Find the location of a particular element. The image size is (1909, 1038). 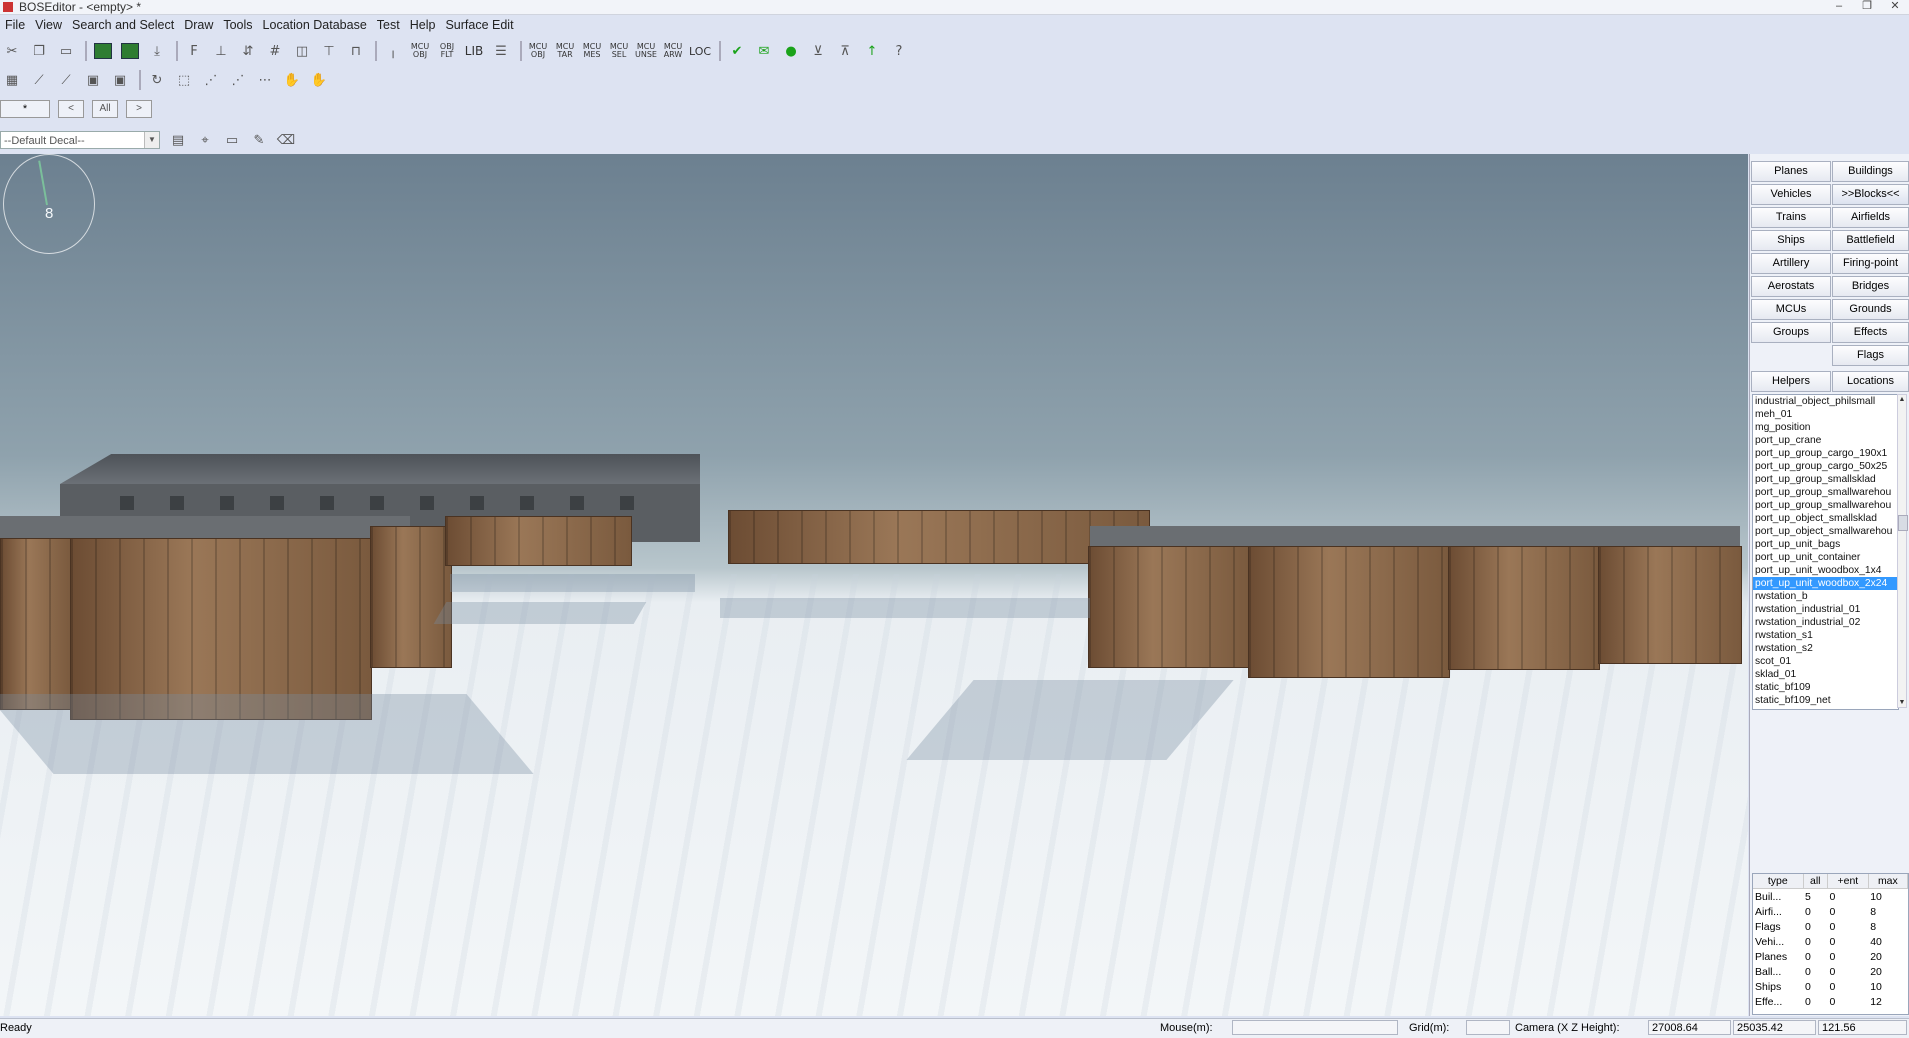

cut-button: ✂ is located at coordinates (12, 51).